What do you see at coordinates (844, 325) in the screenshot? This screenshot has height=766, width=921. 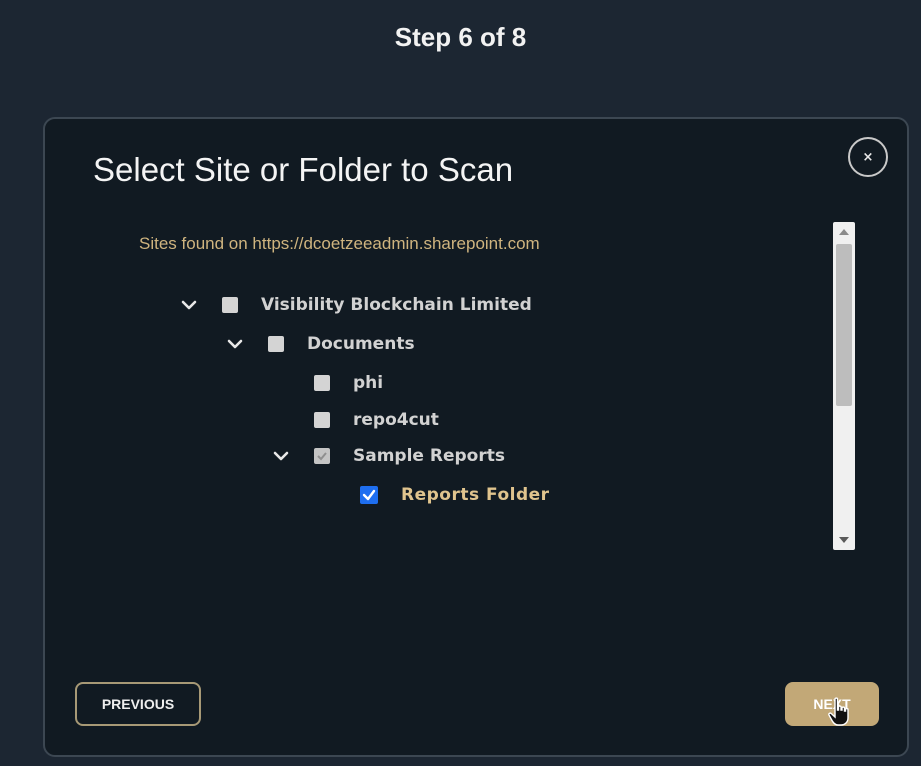 I see `scrollbar-thumb` at bounding box center [844, 325].